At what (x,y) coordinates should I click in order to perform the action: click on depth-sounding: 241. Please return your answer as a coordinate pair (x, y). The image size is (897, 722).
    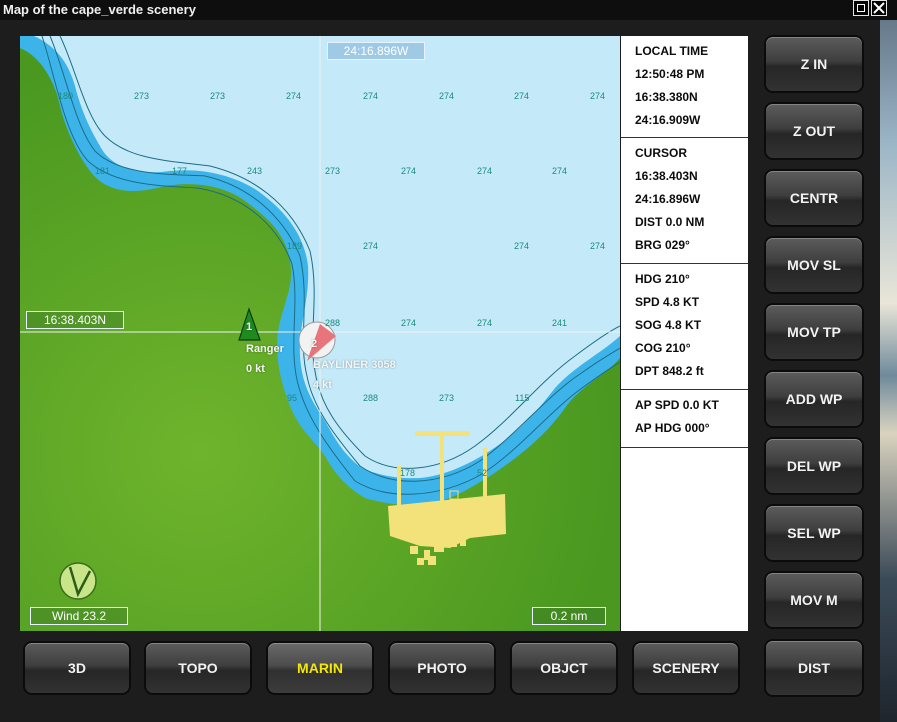
    Looking at the image, I should click on (560, 323).